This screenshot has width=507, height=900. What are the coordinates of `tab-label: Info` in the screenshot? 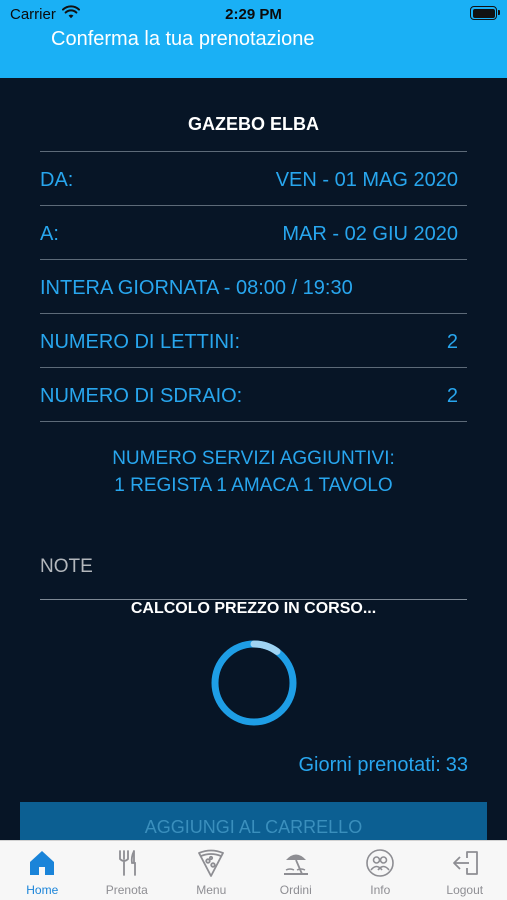 It's located at (380, 890).